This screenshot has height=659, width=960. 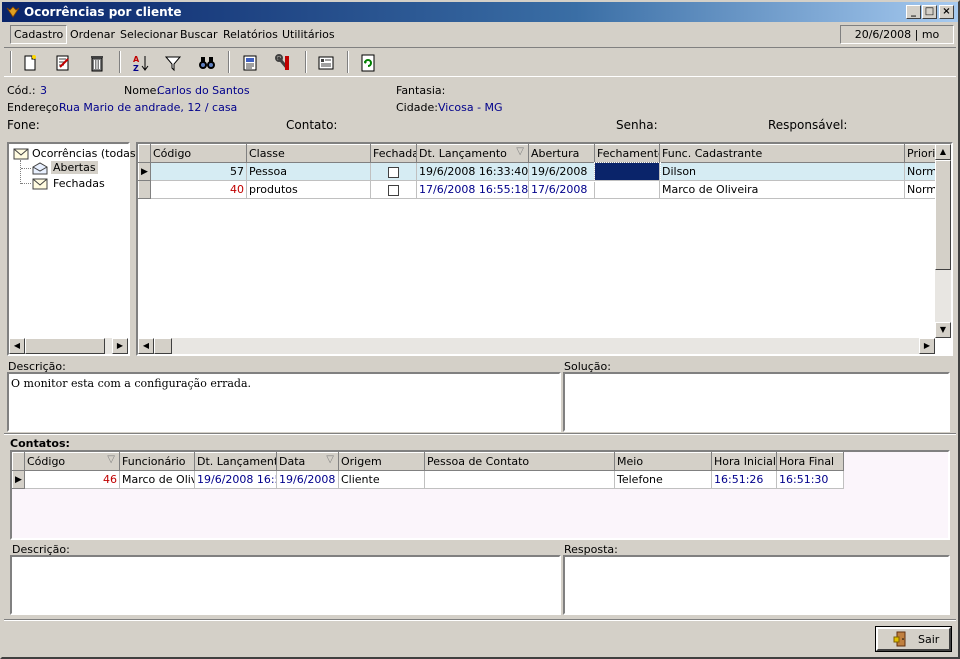 I want to click on tree-line, so click(x=26, y=168).